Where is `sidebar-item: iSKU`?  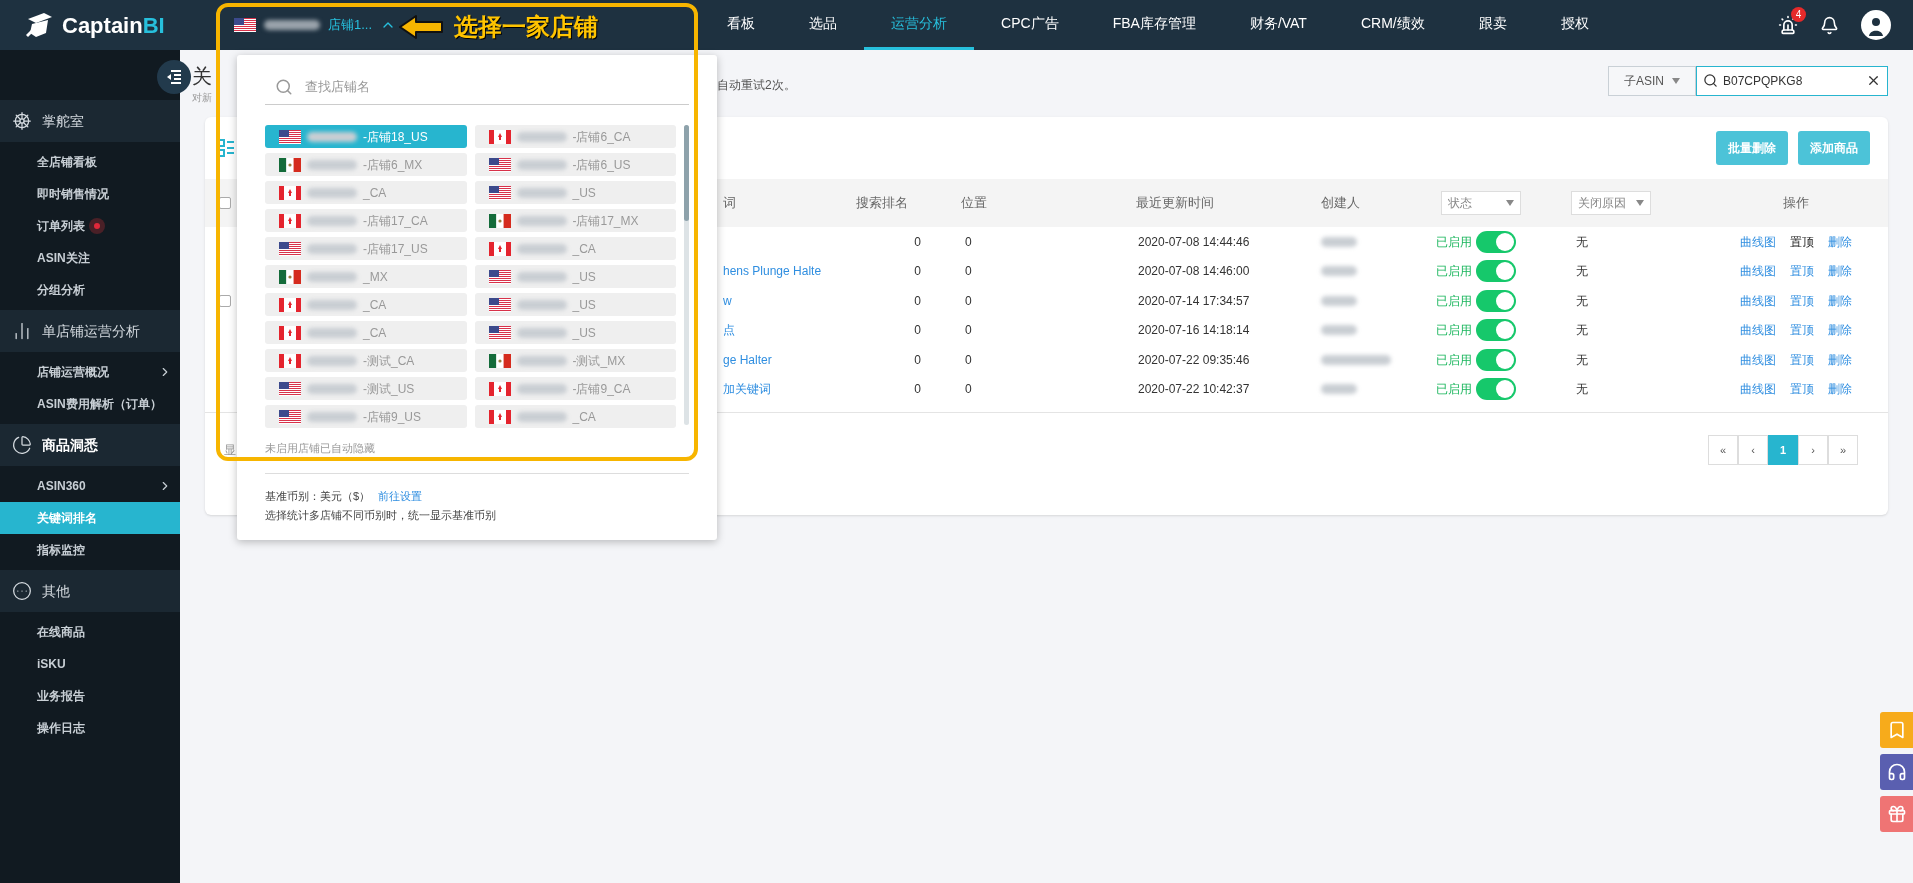 sidebar-item: iSKU is located at coordinates (90, 664).